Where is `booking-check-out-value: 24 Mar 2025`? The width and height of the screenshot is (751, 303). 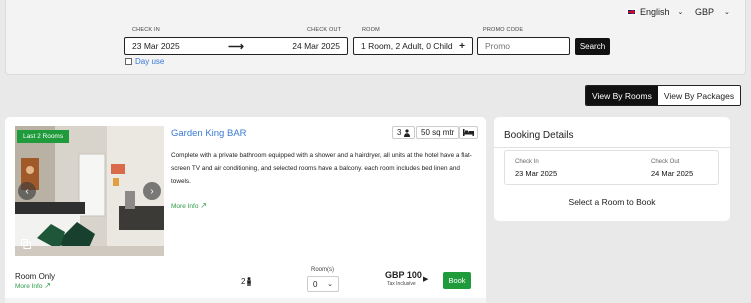 booking-check-out-value: 24 Mar 2025 is located at coordinates (672, 173).